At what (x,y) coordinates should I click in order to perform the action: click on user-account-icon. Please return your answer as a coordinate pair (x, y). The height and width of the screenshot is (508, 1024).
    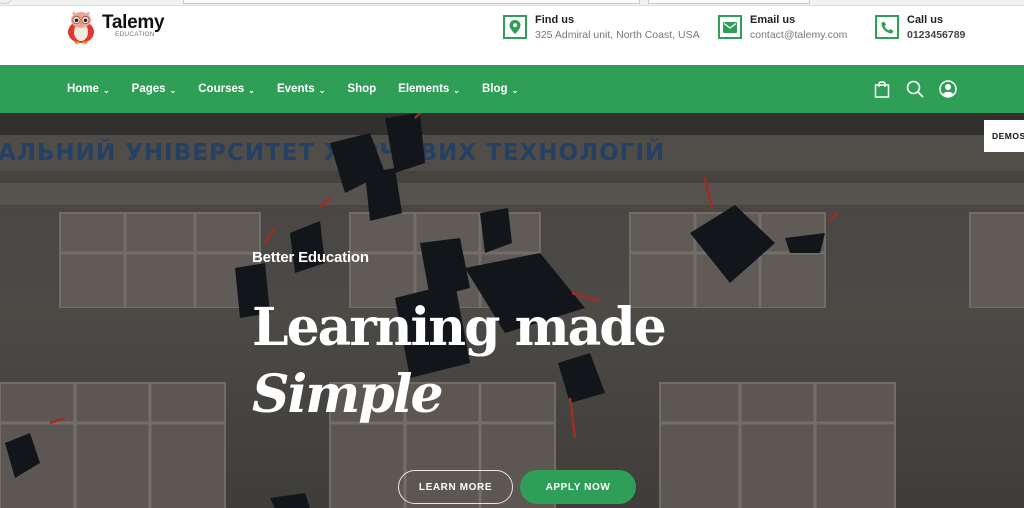
    Looking at the image, I should click on (948, 89).